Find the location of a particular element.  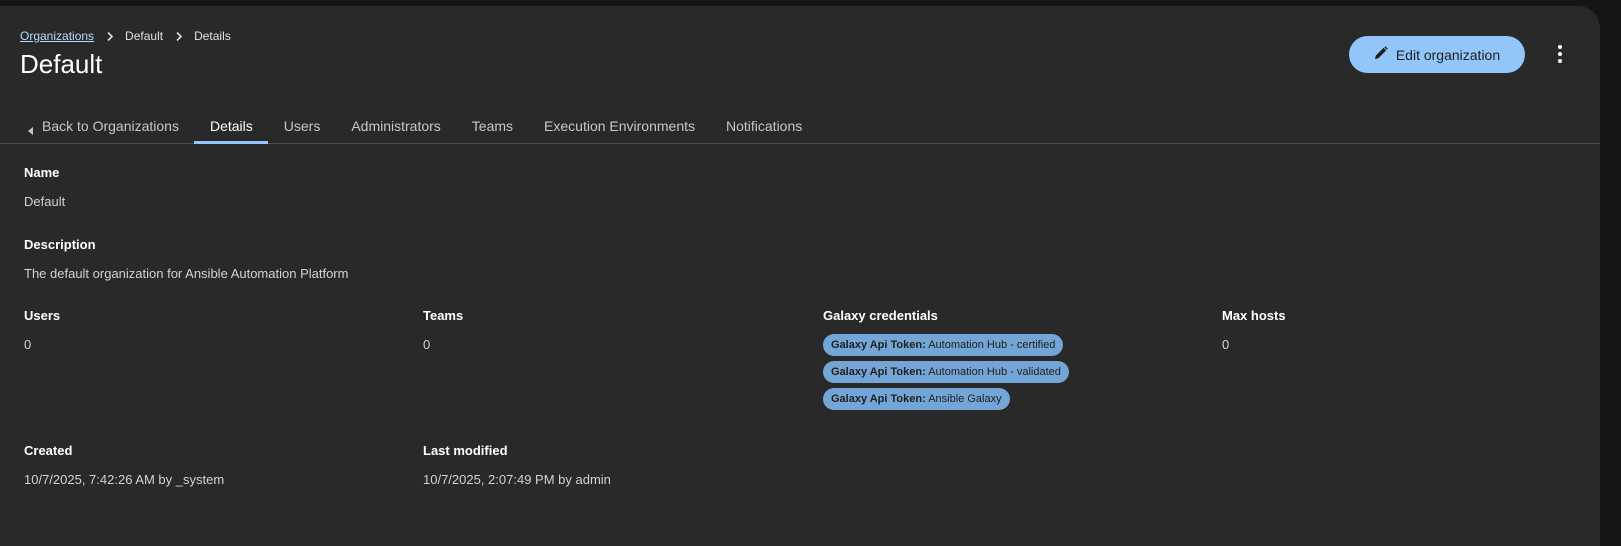

caret-left-icon is located at coordinates (30, 130).